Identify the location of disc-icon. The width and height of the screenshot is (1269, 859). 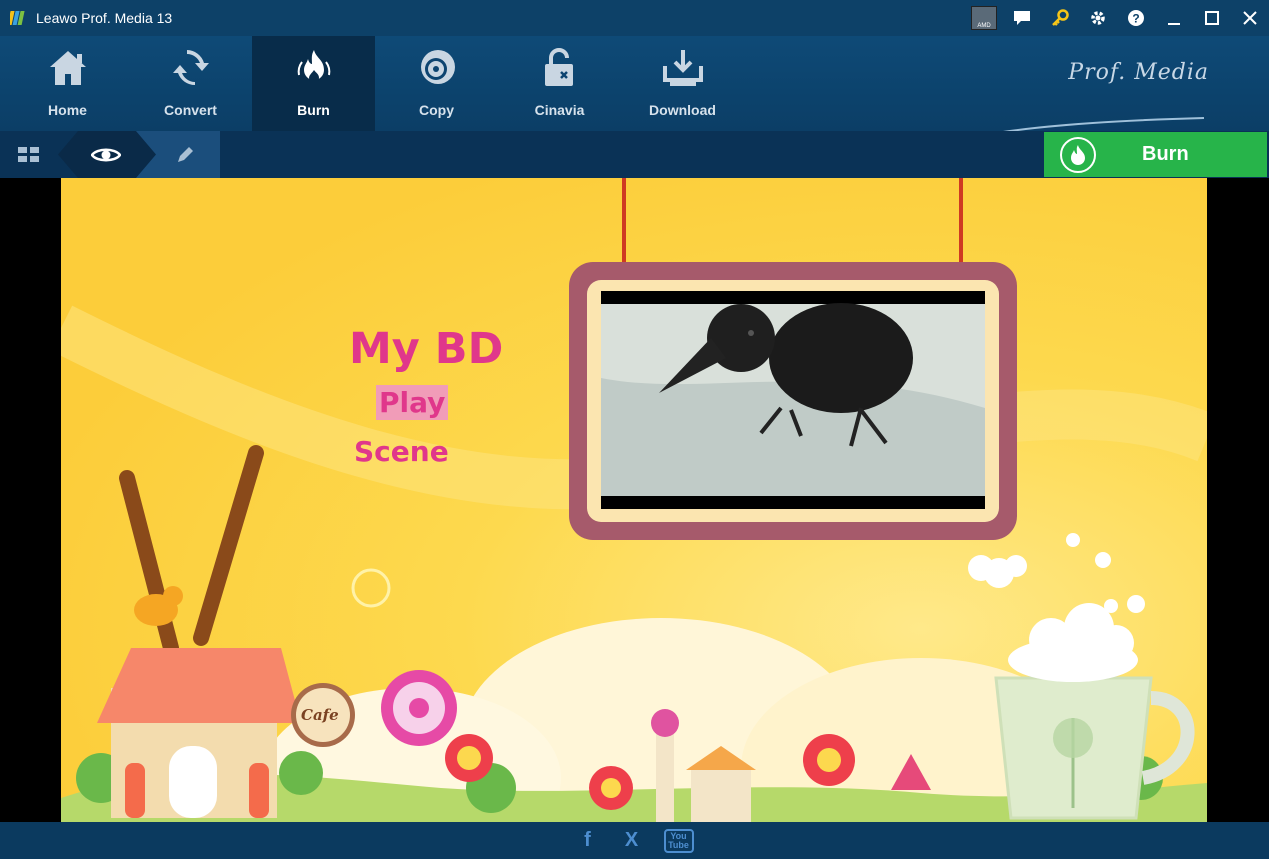
(438, 67).